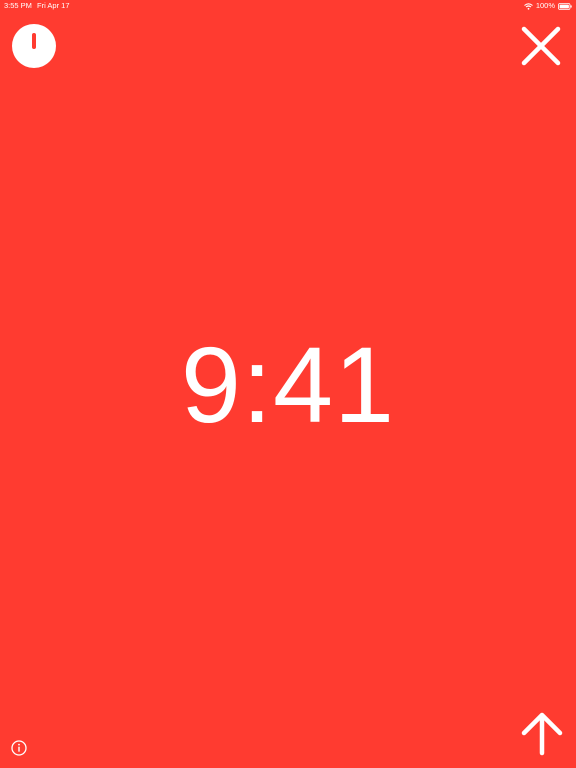 Image resolution: width=576 pixels, height=768 pixels. I want to click on status-time: 3:55 PM, so click(18, 5).